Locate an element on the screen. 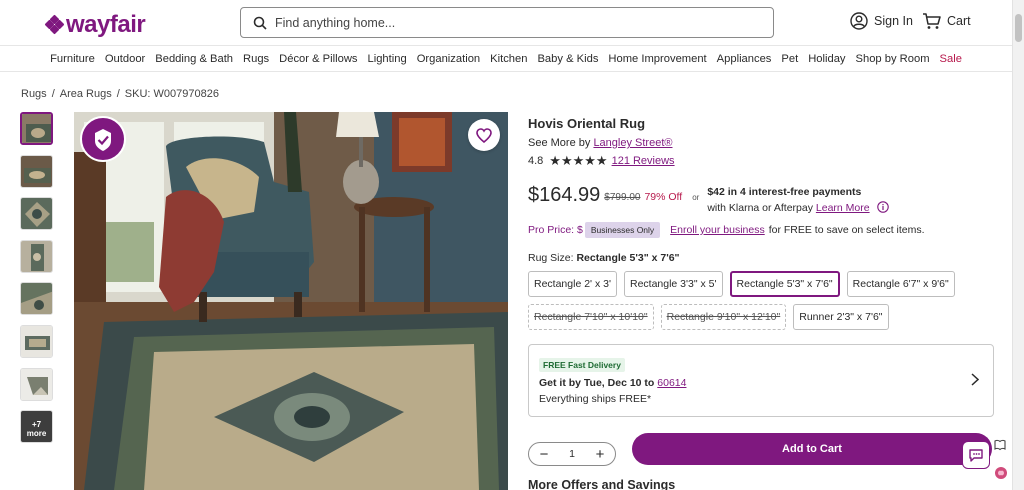 Image resolution: width=1024 pixels, height=490 pixels. breadcrumb: Rugs / Area Rugs / SKU: W007970826 is located at coordinates (120, 94).